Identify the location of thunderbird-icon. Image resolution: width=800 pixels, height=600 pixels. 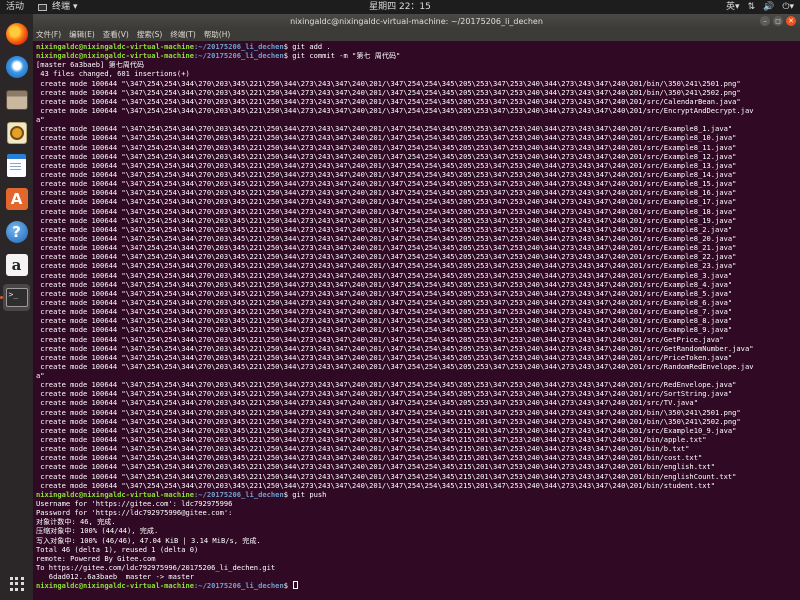
(16, 66).